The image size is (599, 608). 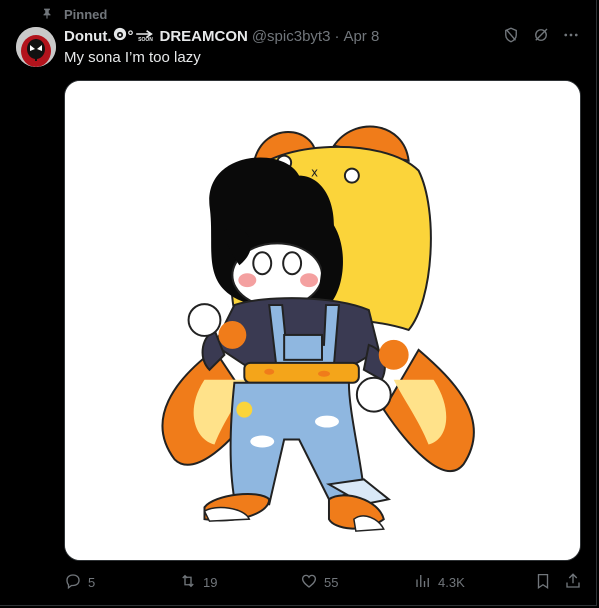 I want to click on name-decorations: ° SOON, so click(x=135, y=36).